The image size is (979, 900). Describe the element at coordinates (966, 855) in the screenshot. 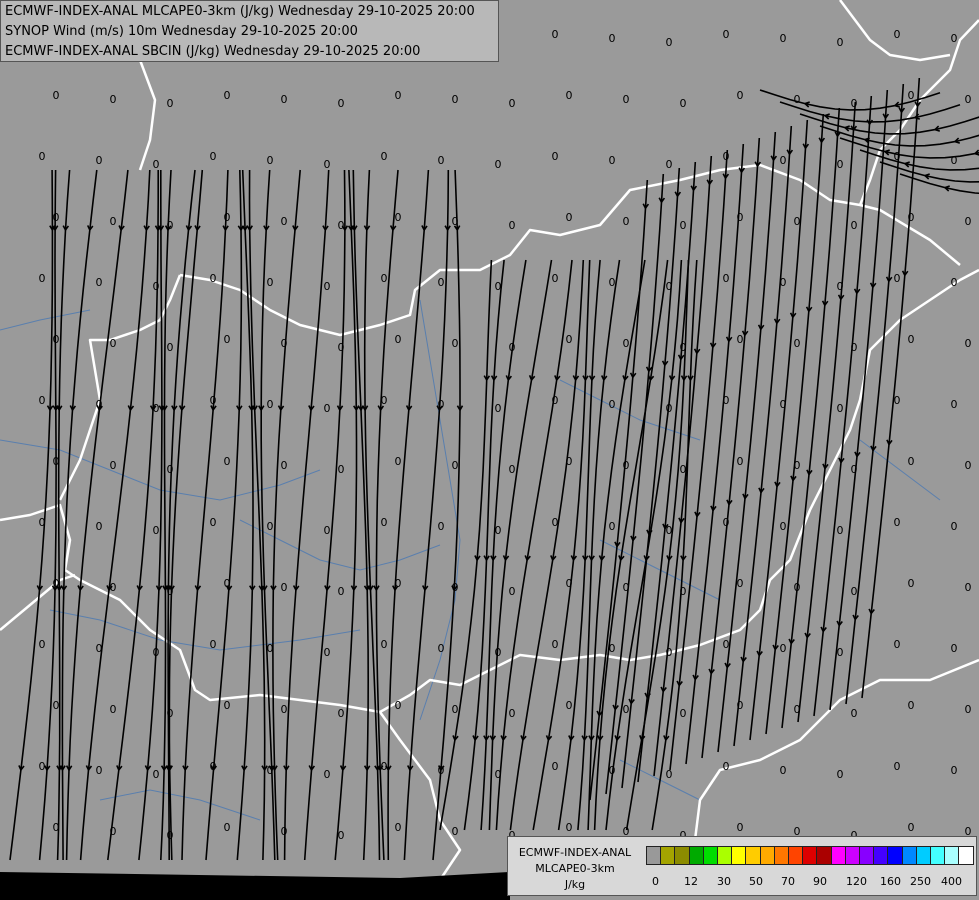

I see `legend-swatch` at that location.